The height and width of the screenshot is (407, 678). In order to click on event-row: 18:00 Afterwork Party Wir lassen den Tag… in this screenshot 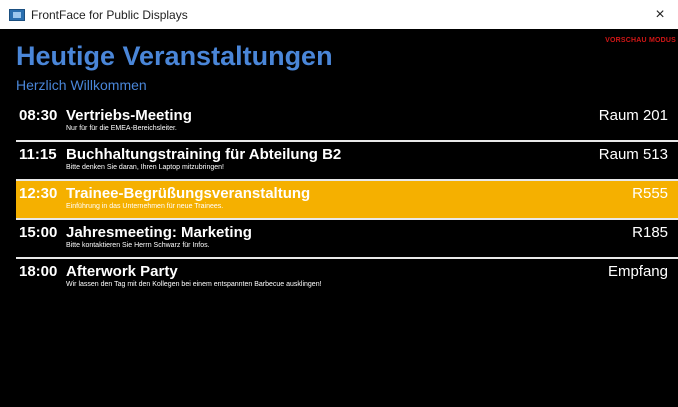, I will do `click(347, 277)`.